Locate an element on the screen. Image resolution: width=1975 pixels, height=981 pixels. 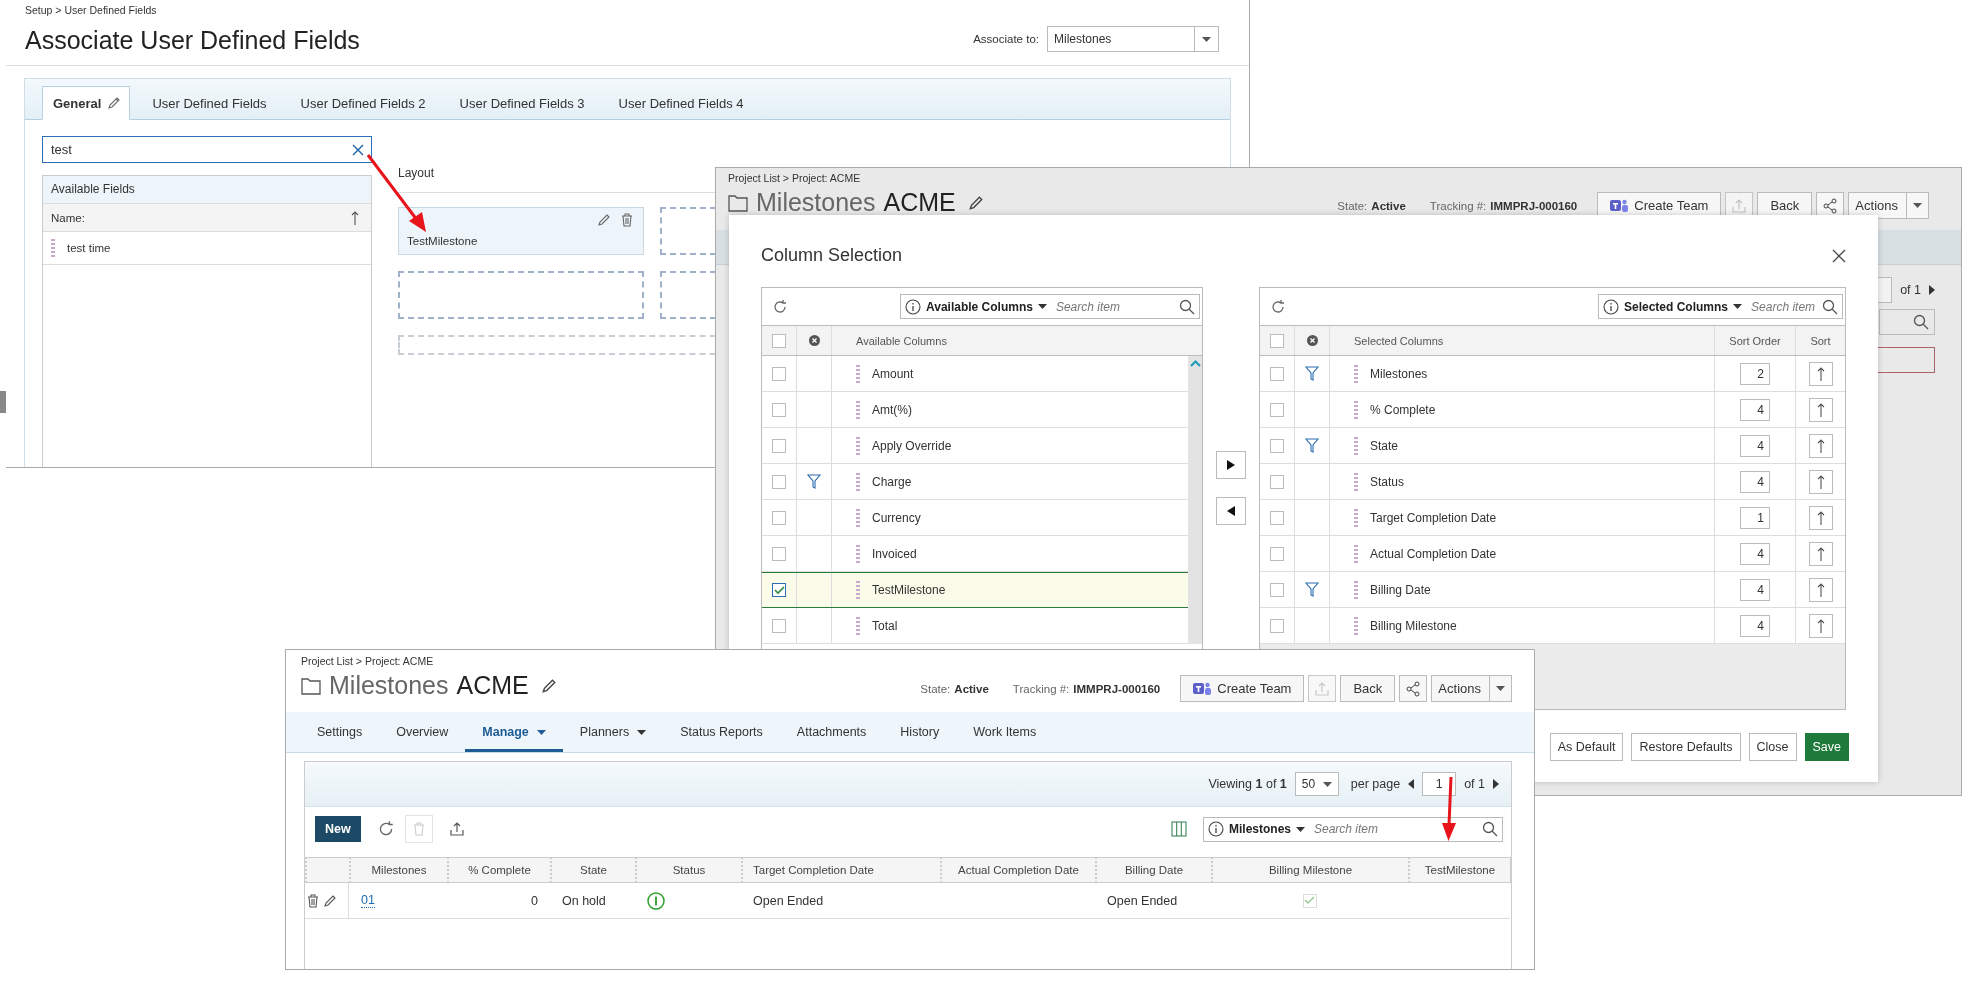
column-row: Charge is located at coordinates (975, 482).